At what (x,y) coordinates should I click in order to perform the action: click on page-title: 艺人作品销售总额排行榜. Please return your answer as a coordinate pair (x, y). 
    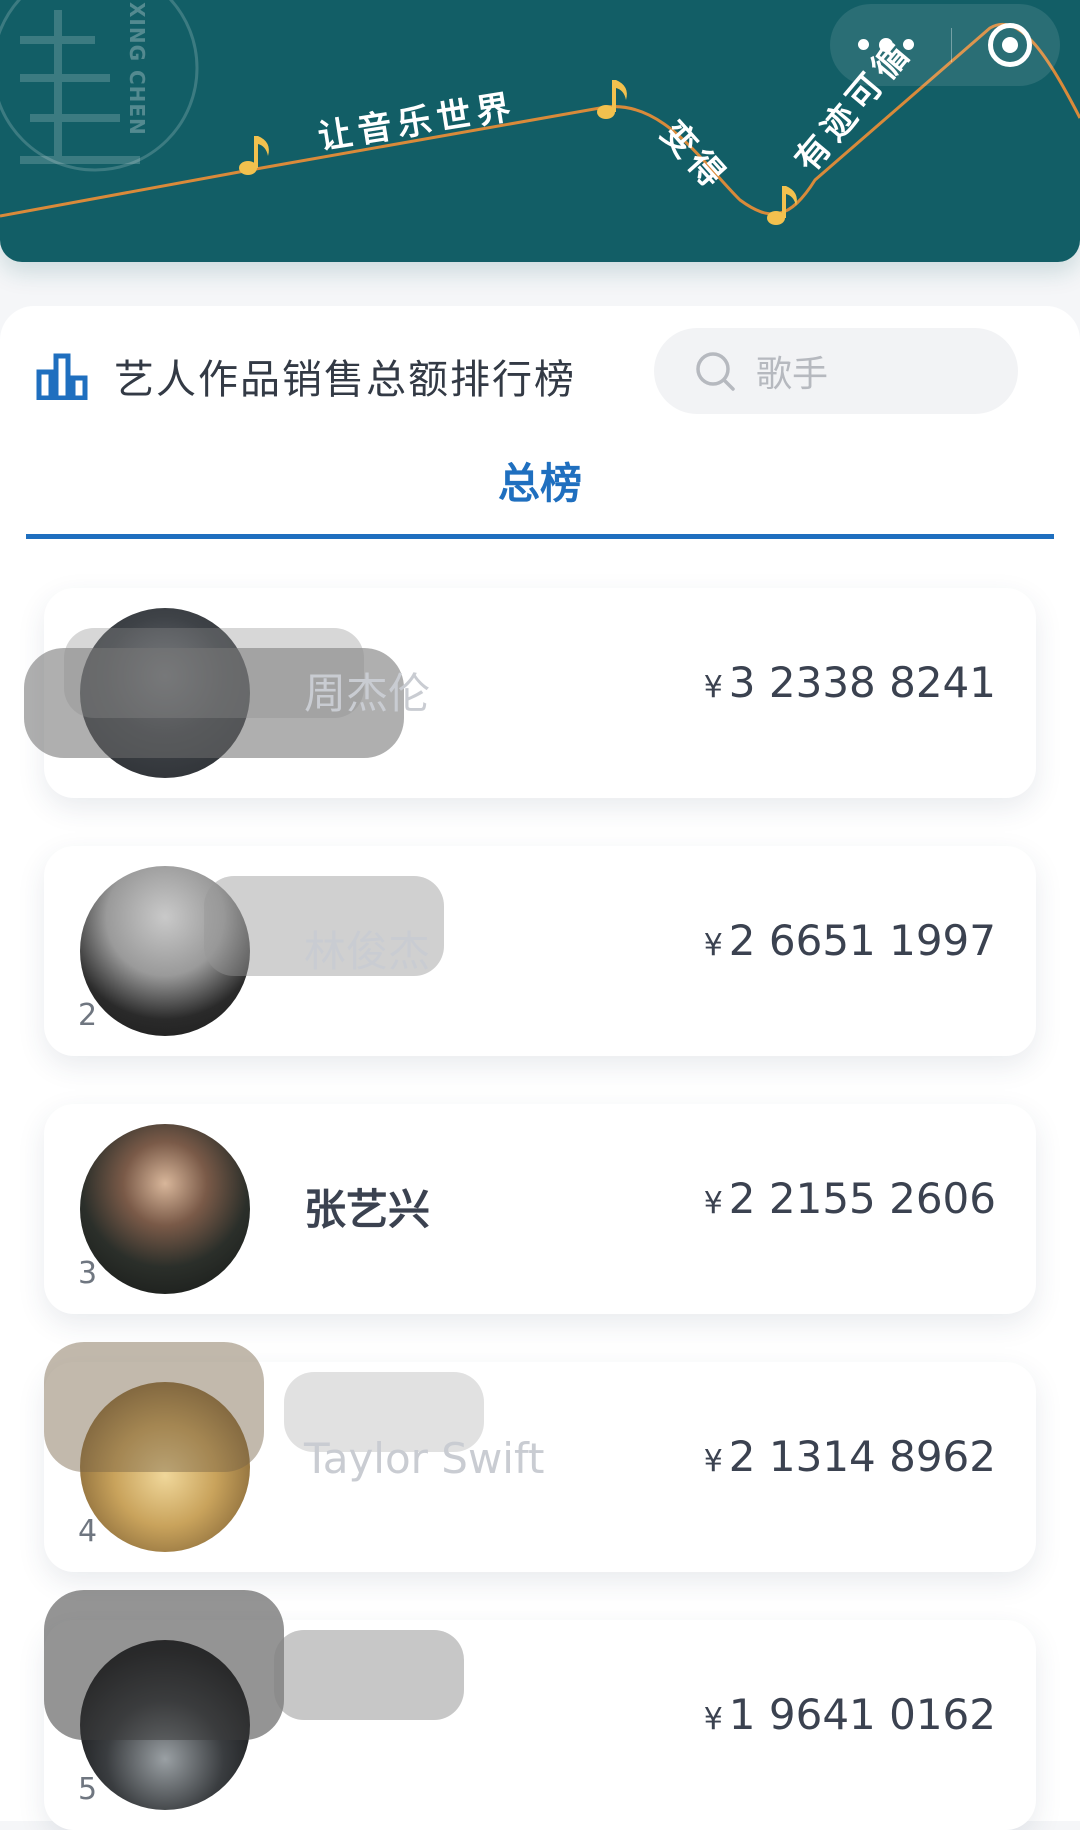
    Looking at the image, I should click on (345, 380).